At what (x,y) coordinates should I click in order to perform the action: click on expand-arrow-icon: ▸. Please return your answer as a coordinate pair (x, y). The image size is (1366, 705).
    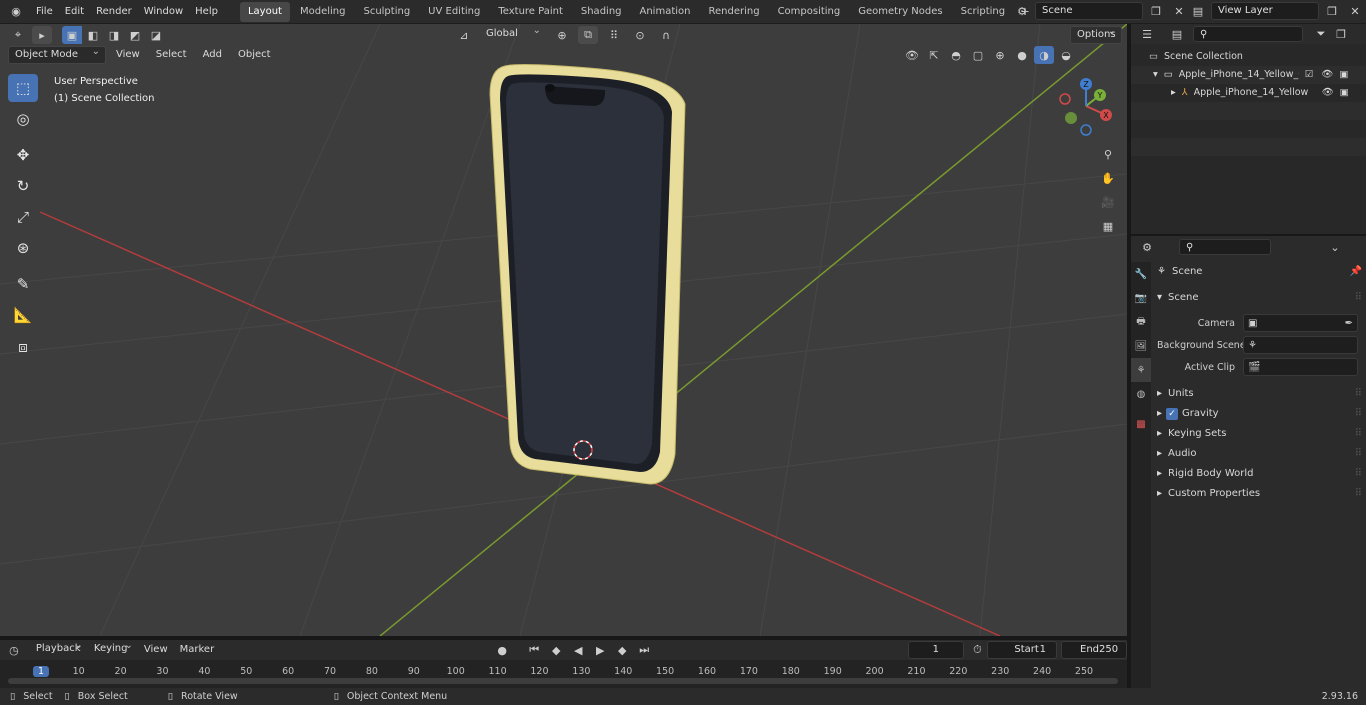
    Looking at the image, I should click on (1173, 93).